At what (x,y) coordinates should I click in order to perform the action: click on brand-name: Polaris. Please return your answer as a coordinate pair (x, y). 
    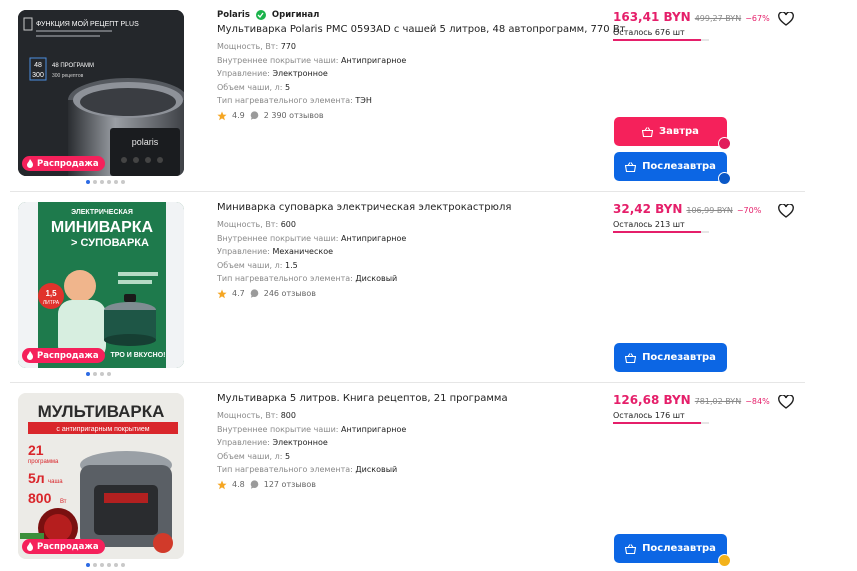
    Looking at the image, I should click on (233, 15).